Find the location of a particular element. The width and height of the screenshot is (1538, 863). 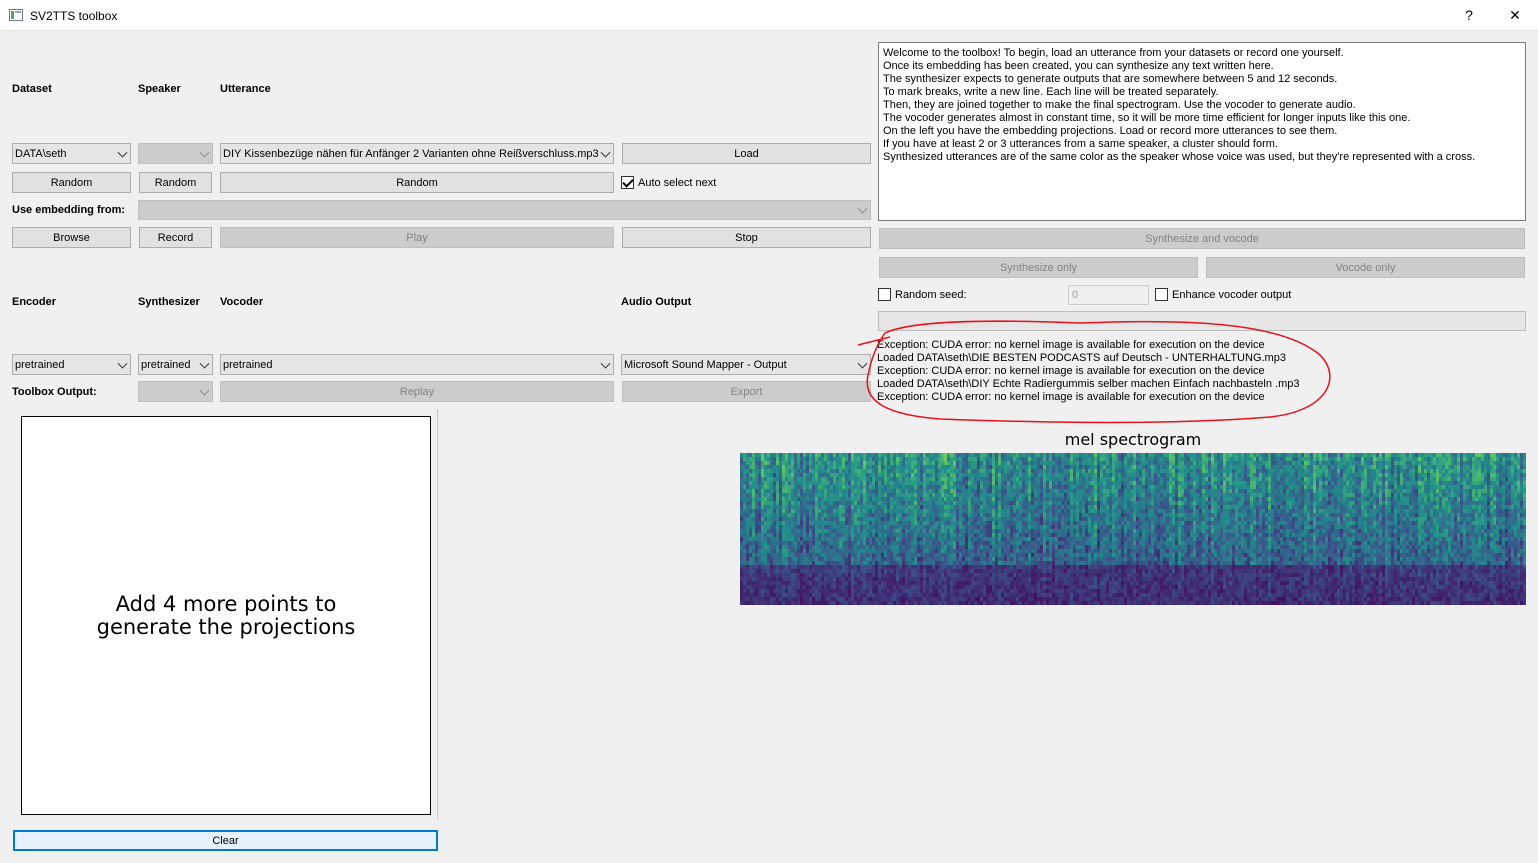

vocoder-select: pretrained is located at coordinates (417, 364).